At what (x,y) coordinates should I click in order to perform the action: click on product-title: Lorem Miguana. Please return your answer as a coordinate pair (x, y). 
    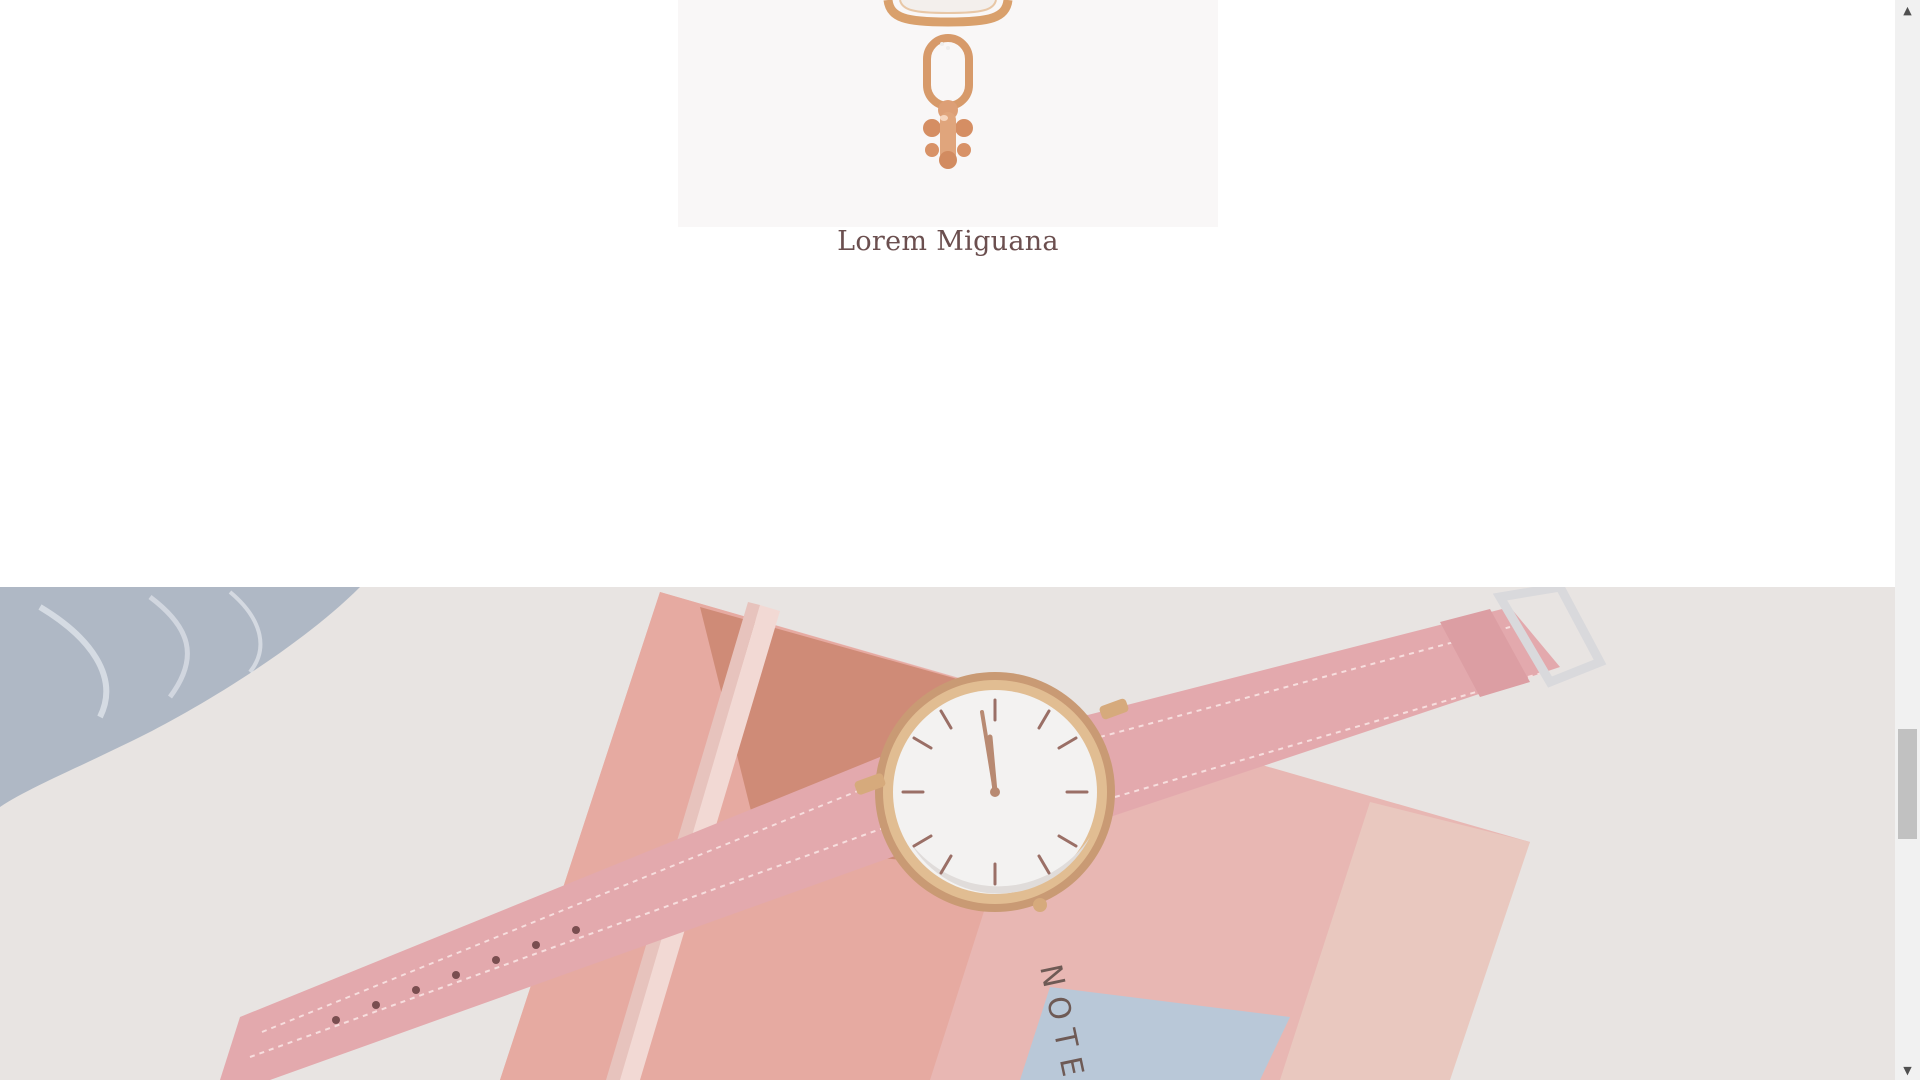
    Looking at the image, I should click on (948, 241).